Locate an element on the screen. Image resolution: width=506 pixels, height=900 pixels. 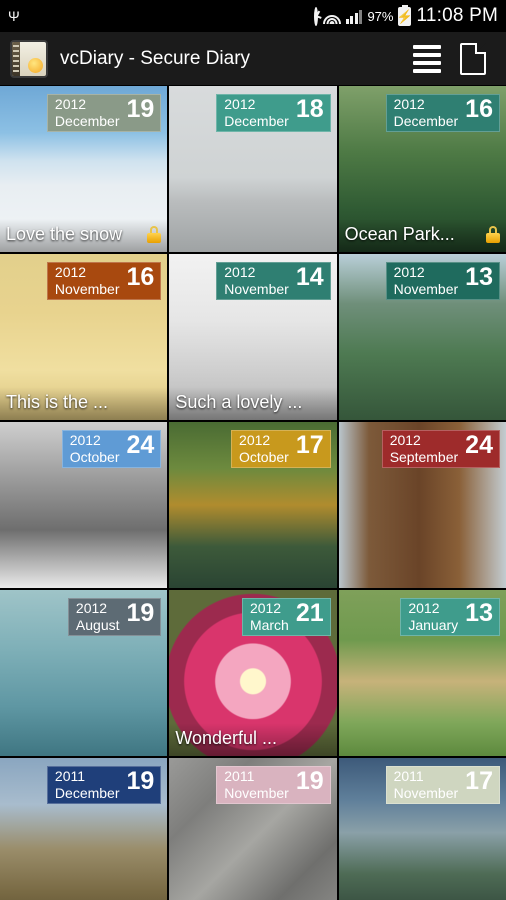
list-view-icon is located at coordinates (427, 58).